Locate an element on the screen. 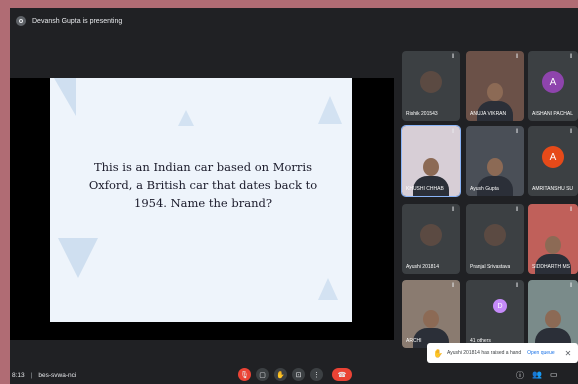 This screenshot has width=578, height=384. toast-message: Ayushi 201814 has raised a hand is located at coordinates (484, 353).